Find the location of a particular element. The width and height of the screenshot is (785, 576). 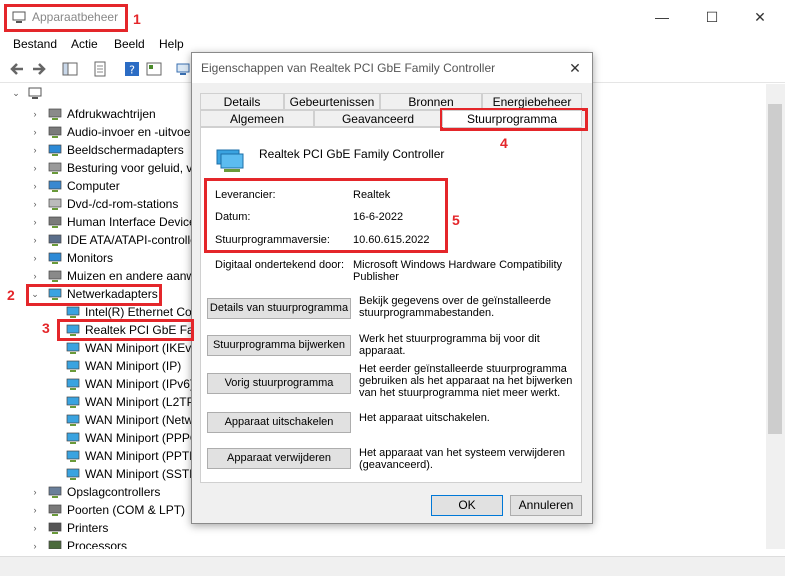

tree-item-label: Opslagcontrollers is located at coordinates (113, 492).